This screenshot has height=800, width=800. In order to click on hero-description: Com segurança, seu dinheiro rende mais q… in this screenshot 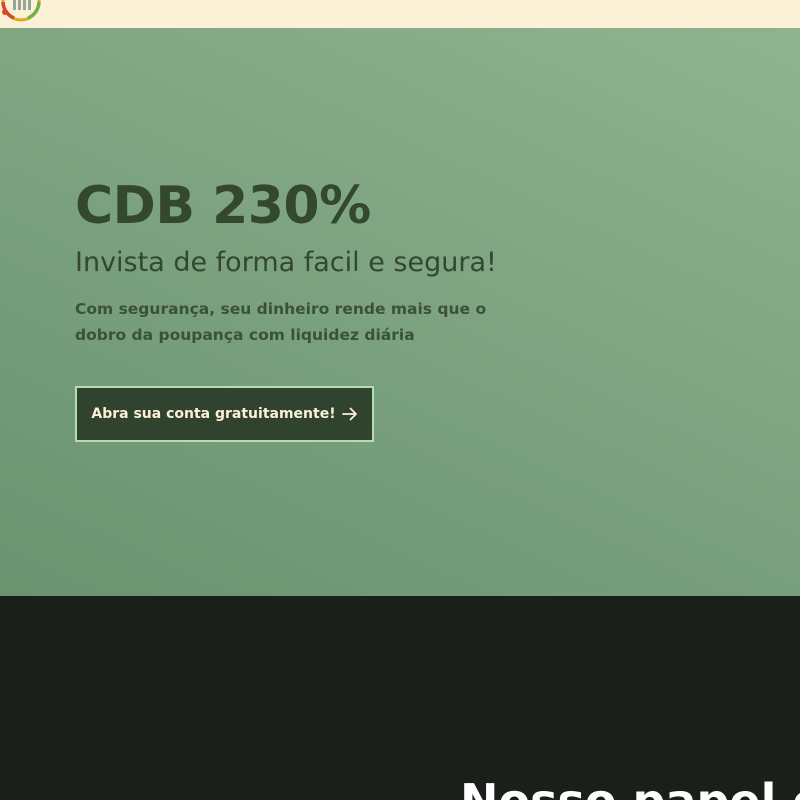, I will do `click(281, 322)`.